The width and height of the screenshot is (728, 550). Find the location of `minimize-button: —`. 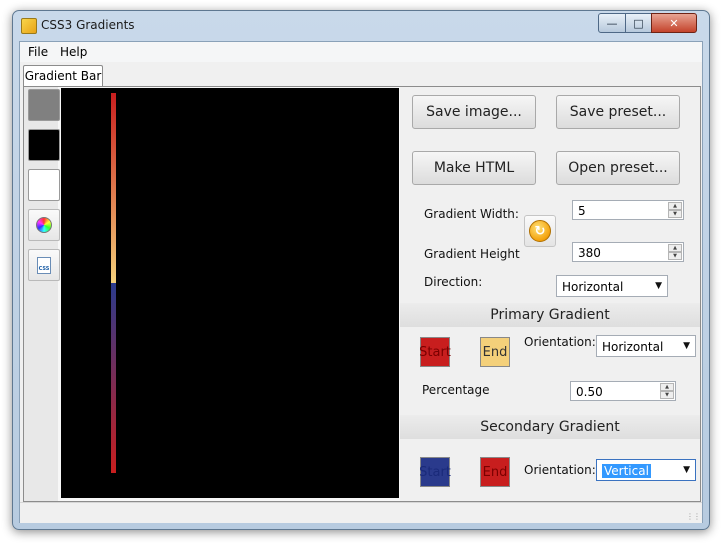

minimize-button: — is located at coordinates (612, 23).